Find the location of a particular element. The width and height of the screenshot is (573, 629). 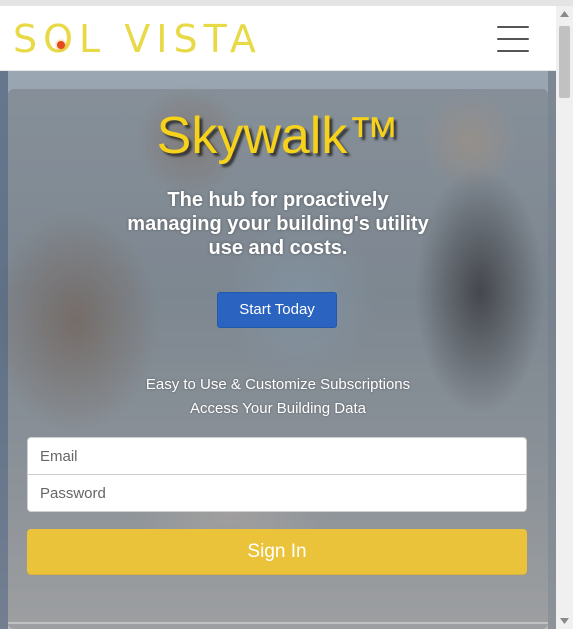

logo-o-letter: O is located at coordinates (61, 39).